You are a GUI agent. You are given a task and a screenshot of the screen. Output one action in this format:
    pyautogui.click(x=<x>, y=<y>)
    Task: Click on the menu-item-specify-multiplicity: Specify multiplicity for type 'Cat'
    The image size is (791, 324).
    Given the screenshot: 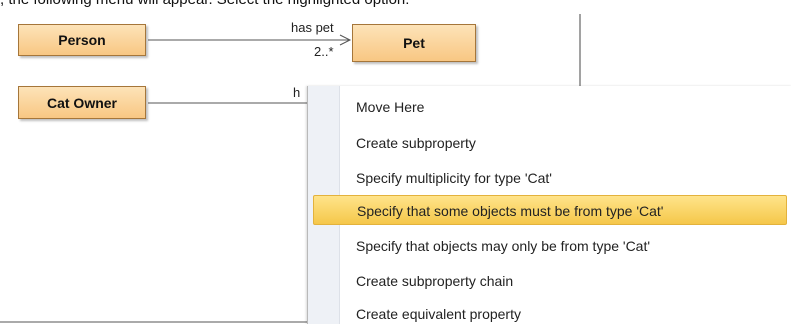 What is the action you would take?
    pyautogui.click(x=564, y=178)
    